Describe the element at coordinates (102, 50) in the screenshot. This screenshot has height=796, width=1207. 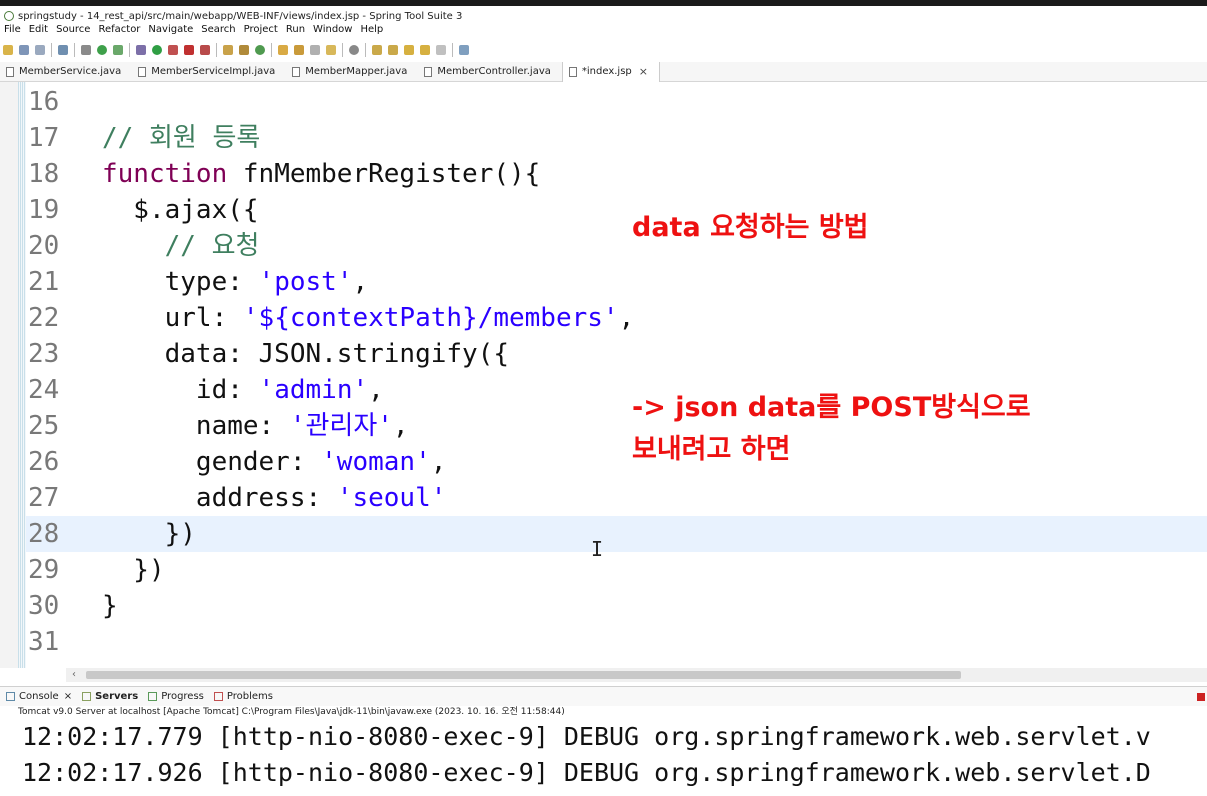
I see `spring-boot-icon` at that location.